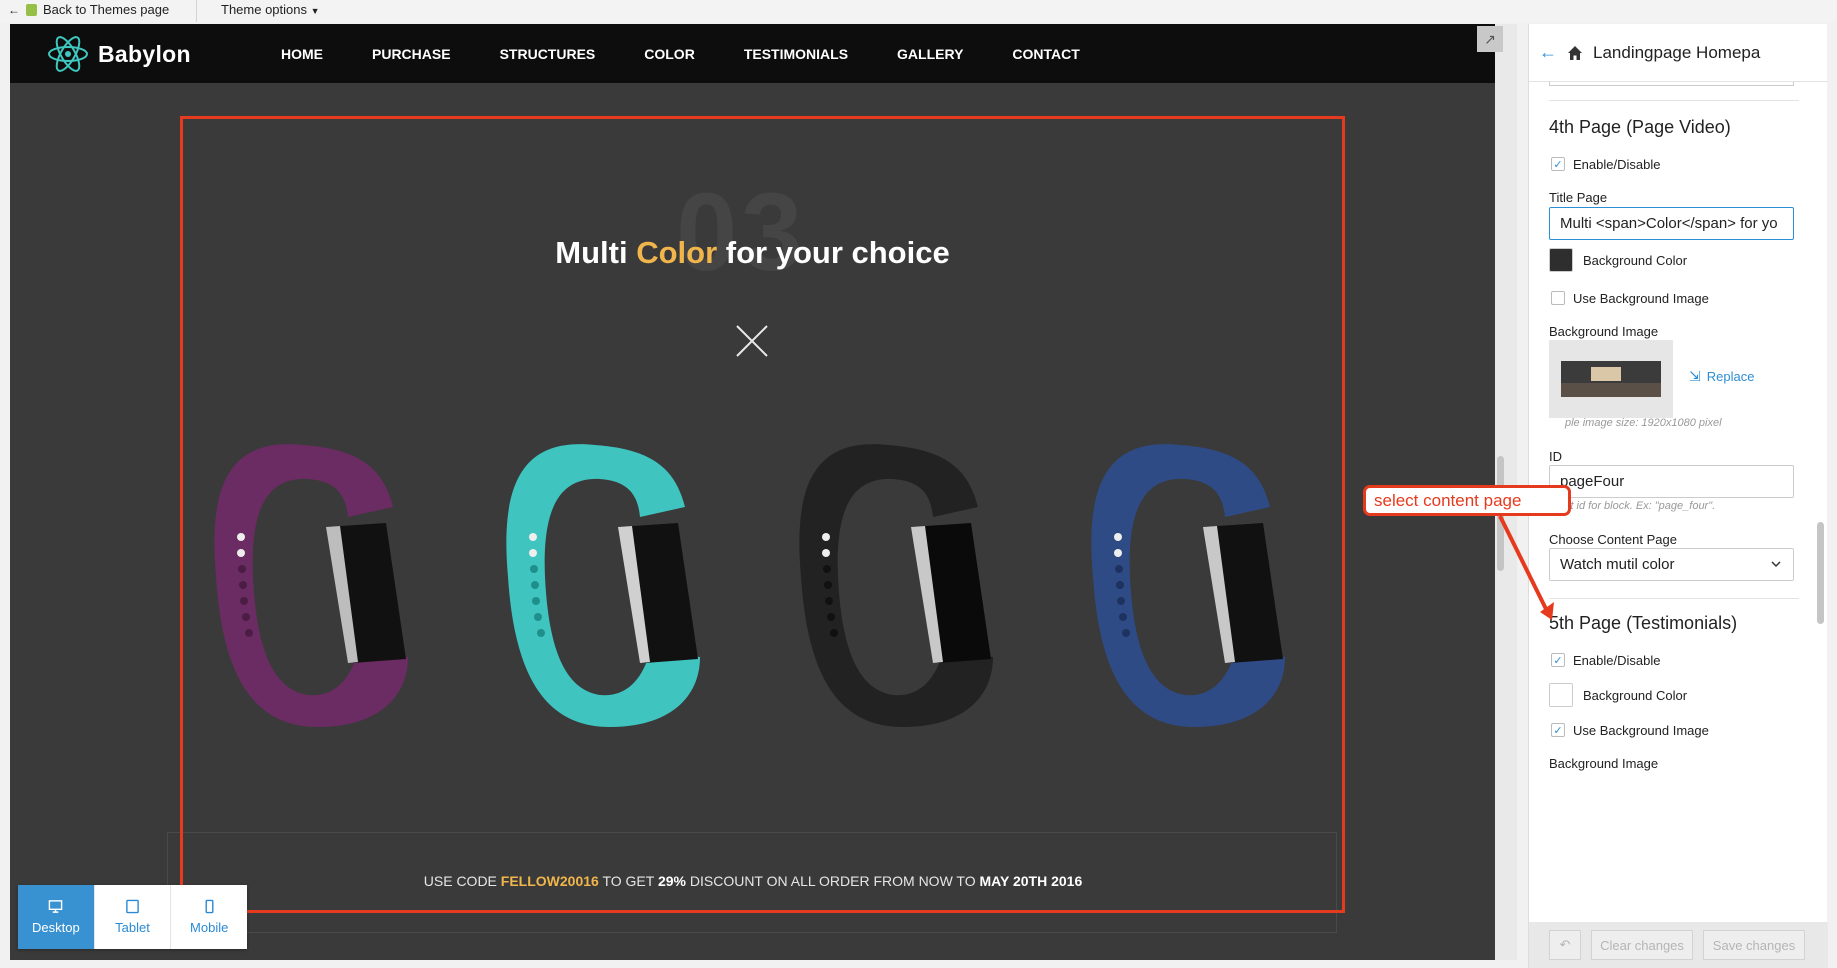  Describe the element at coordinates (549, 881) in the screenshot. I see `promo-code: FELLOW20016` at that location.